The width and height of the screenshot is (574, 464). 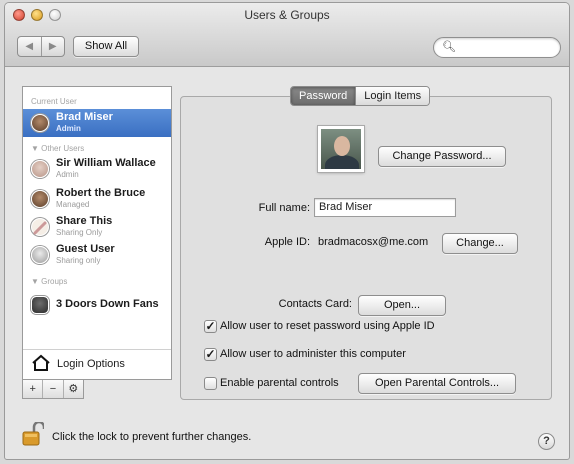 What do you see at coordinates (84, 221) in the screenshot?
I see `user-name: Share This` at bounding box center [84, 221].